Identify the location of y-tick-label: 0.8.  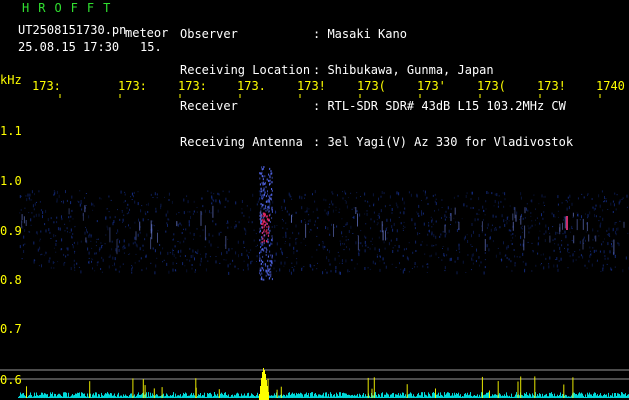
(11, 280).